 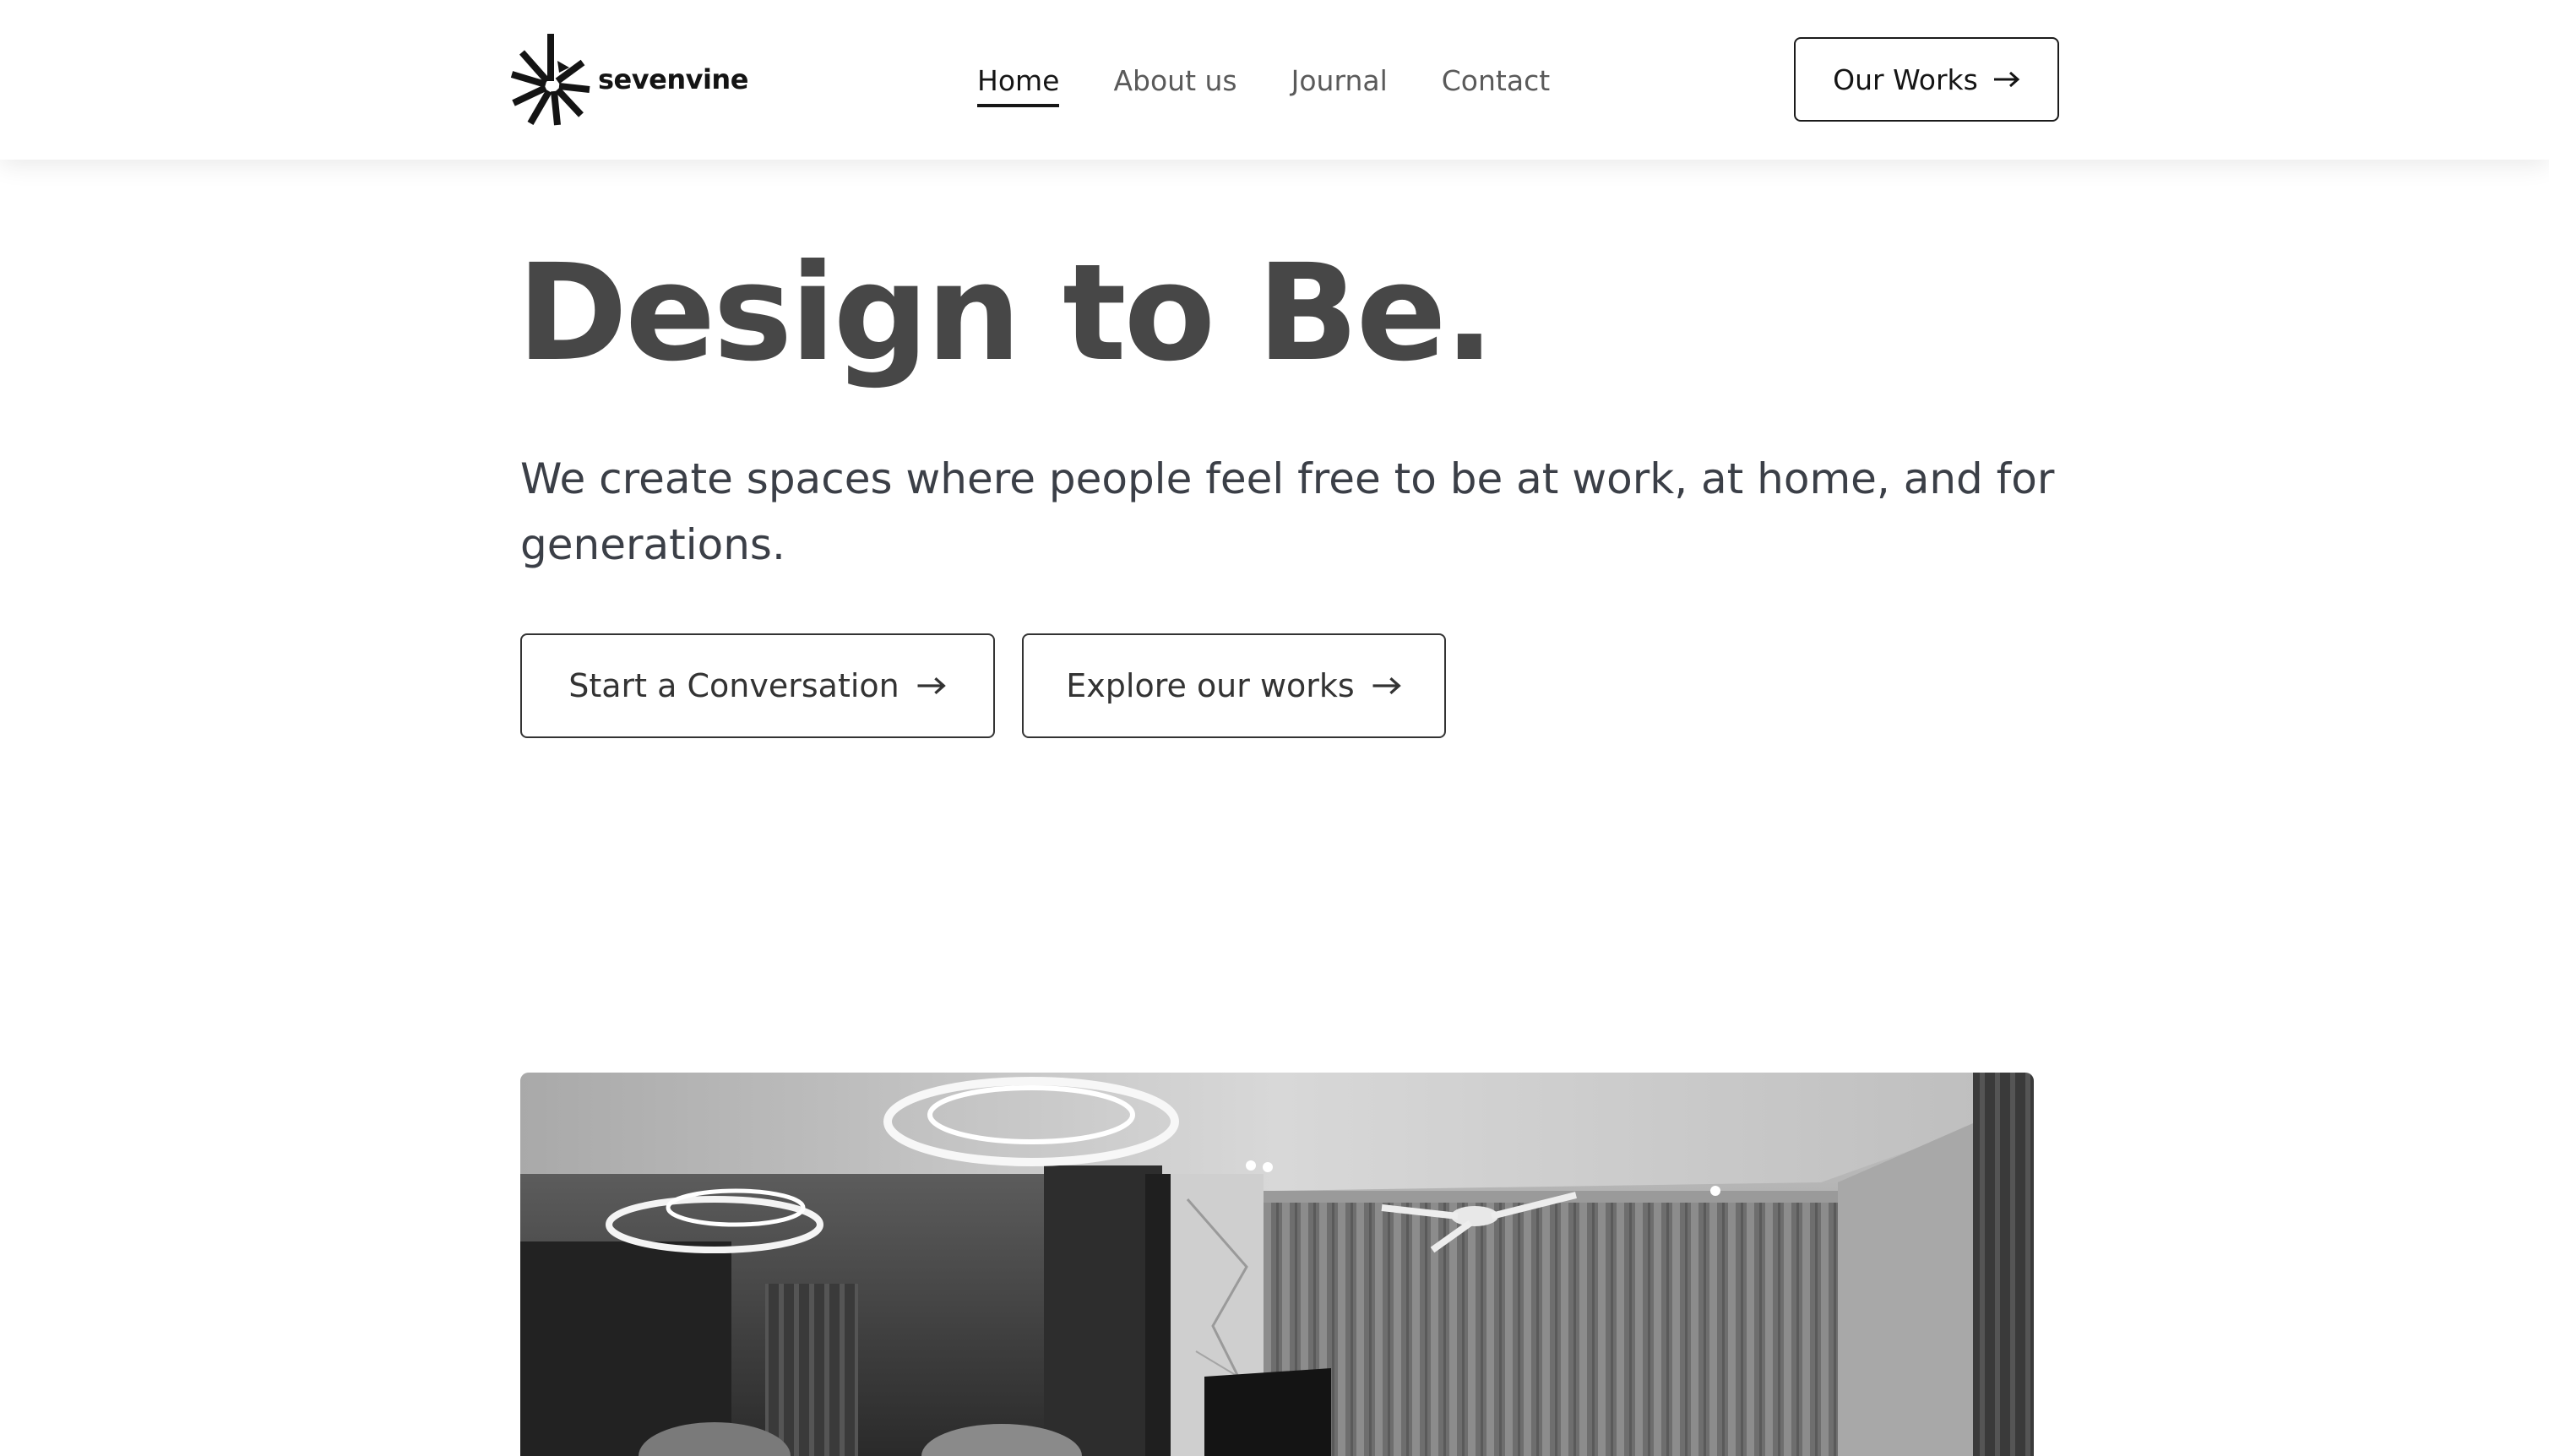 What do you see at coordinates (1210, 685) in the screenshot?
I see `explore-works-label: Explore our works` at bounding box center [1210, 685].